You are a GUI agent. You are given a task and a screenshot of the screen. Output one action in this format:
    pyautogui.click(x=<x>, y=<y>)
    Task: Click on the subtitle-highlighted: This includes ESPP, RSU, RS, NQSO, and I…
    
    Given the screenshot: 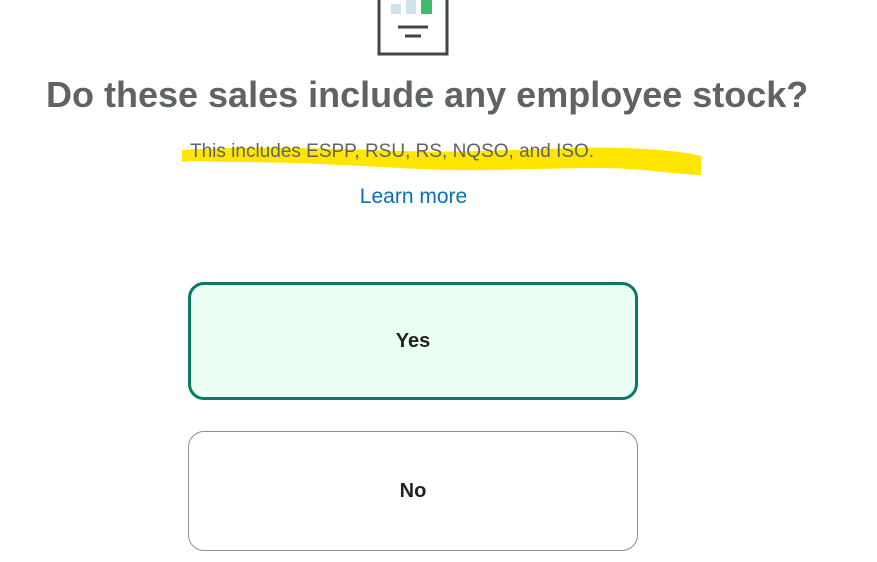 What is the action you would take?
    pyautogui.click(x=442, y=158)
    